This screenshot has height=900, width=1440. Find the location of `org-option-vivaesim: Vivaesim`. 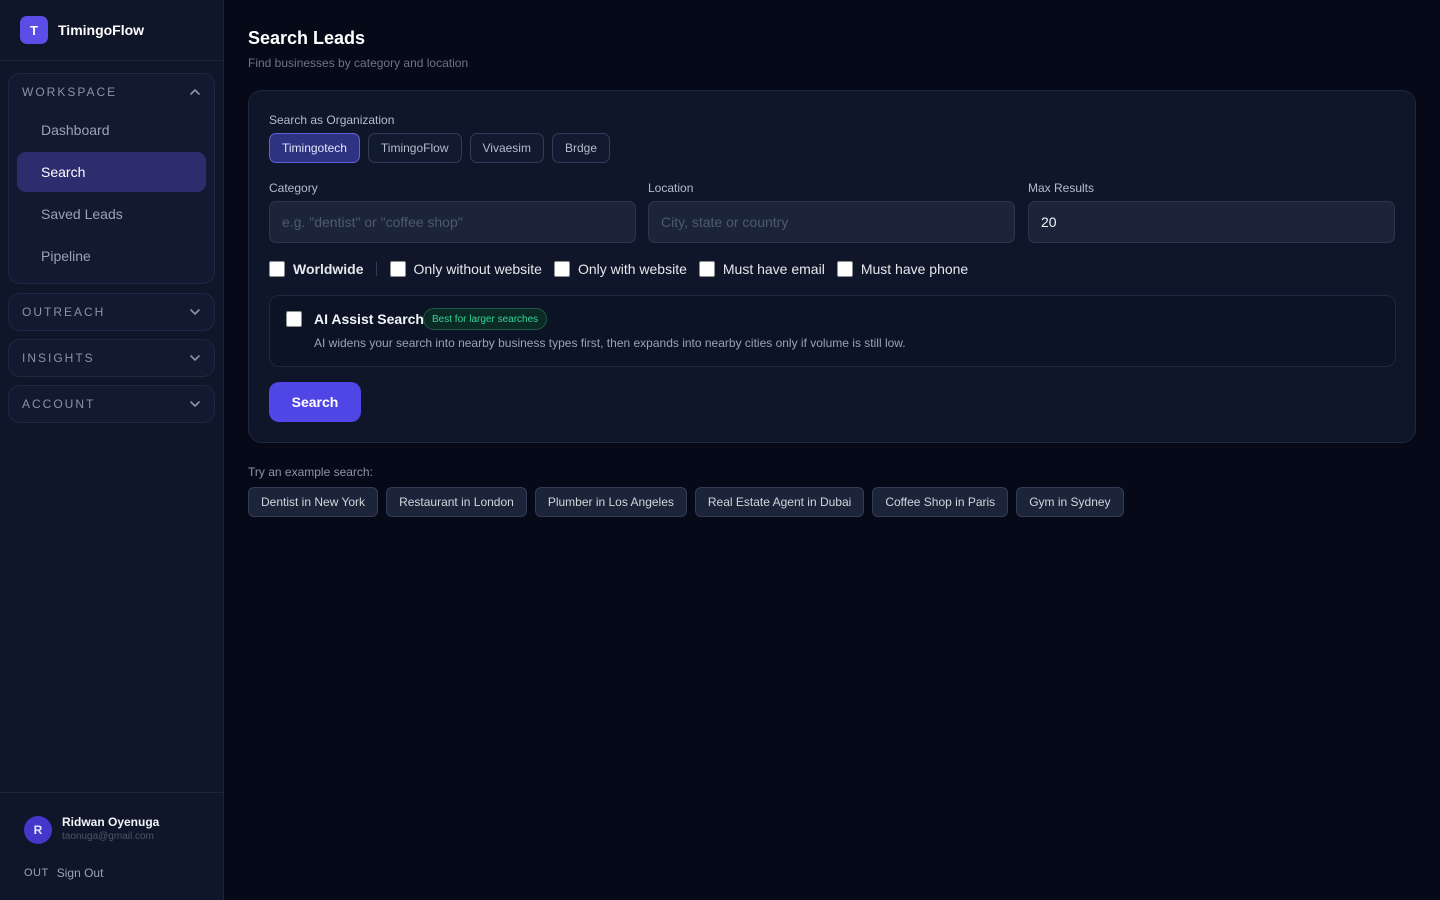

org-option-vivaesim: Vivaesim is located at coordinates (506, 148).